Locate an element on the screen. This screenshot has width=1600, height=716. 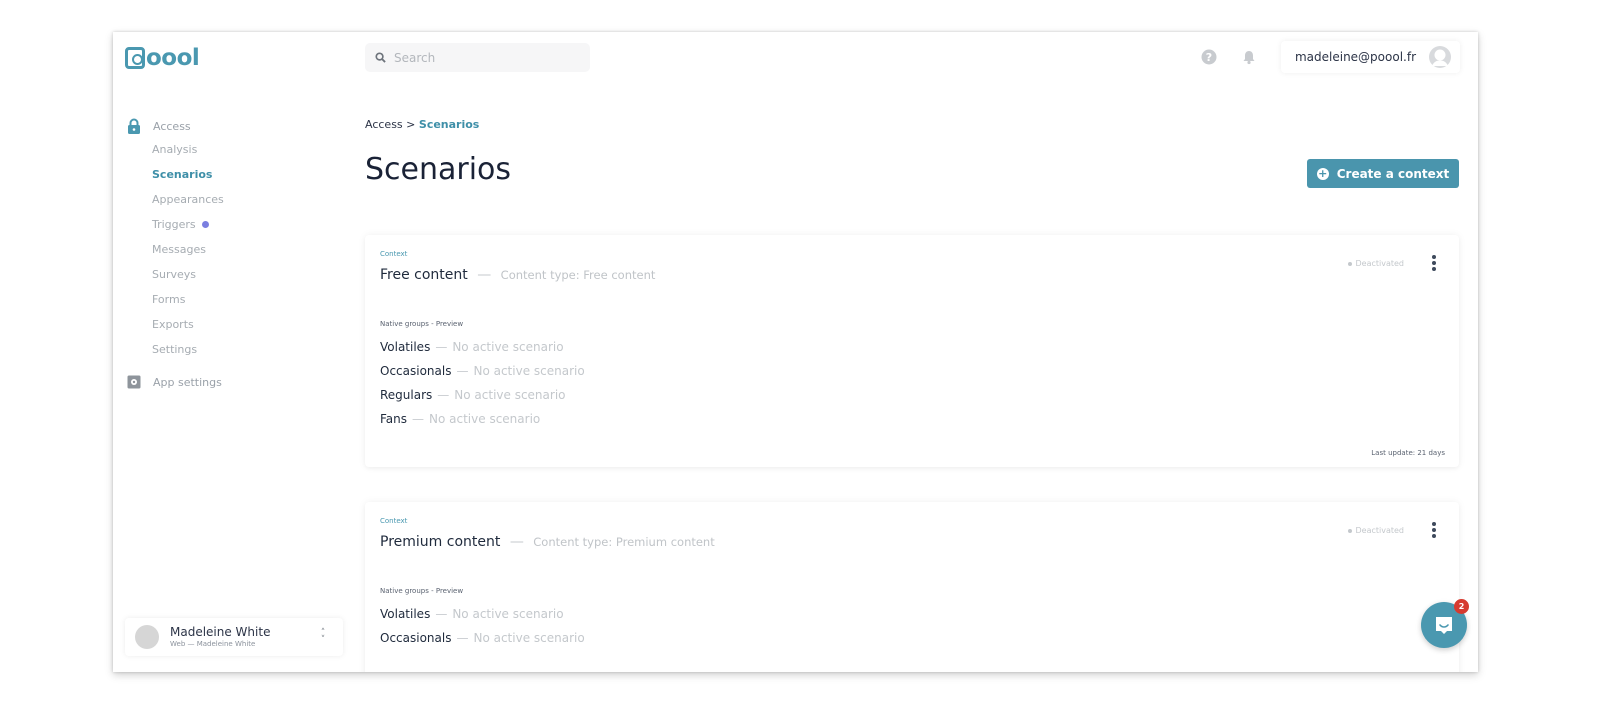
sidebar-section-access: Access is located at coordinates (238, 126).